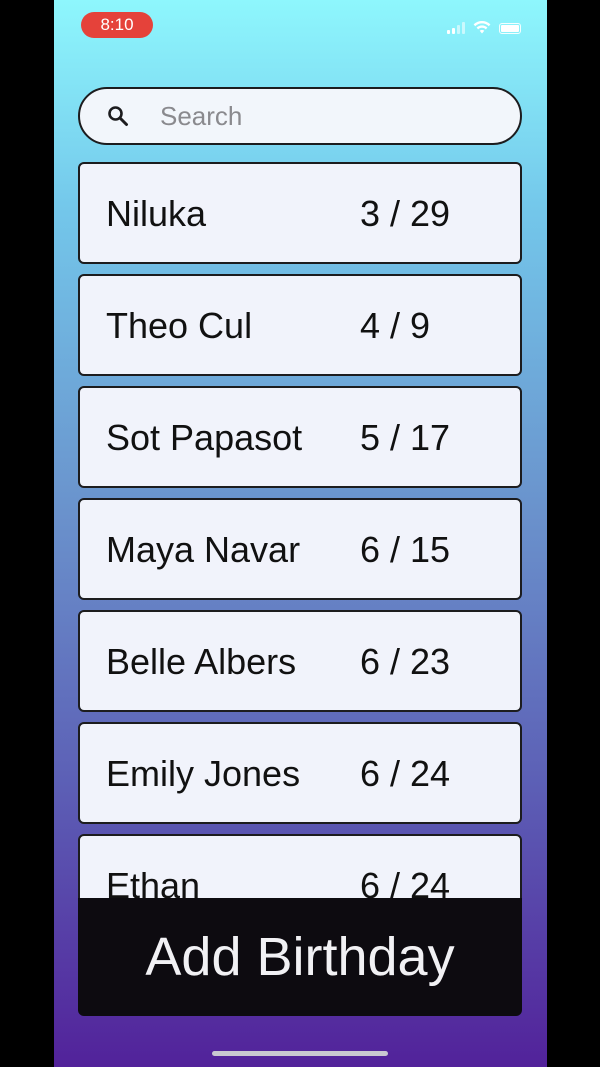 The width and height of the screenshot is (600, 1067). I want to click on status-icons, so click(484, 26).